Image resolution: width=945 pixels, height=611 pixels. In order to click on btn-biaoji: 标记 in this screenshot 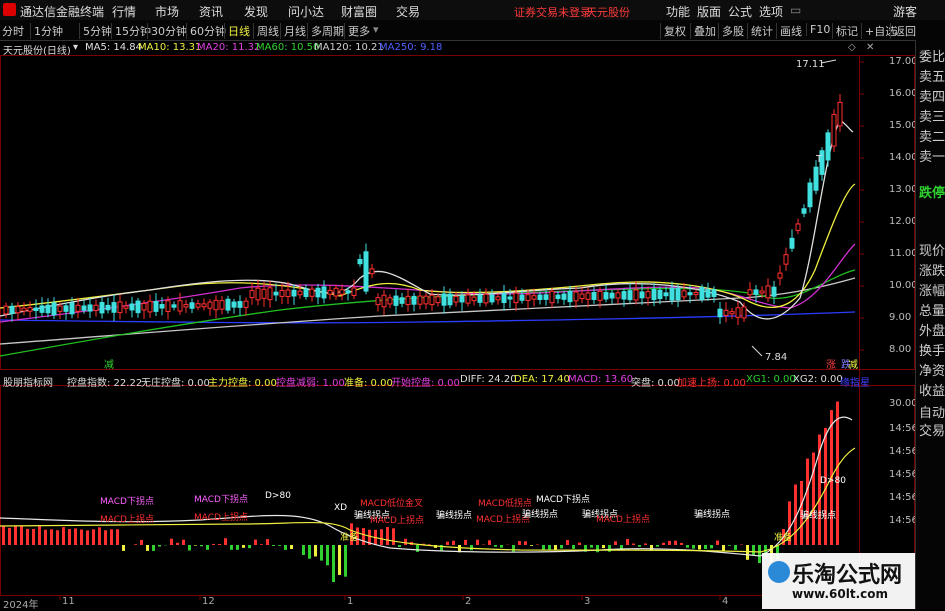, I will do `click(845, 31)`.